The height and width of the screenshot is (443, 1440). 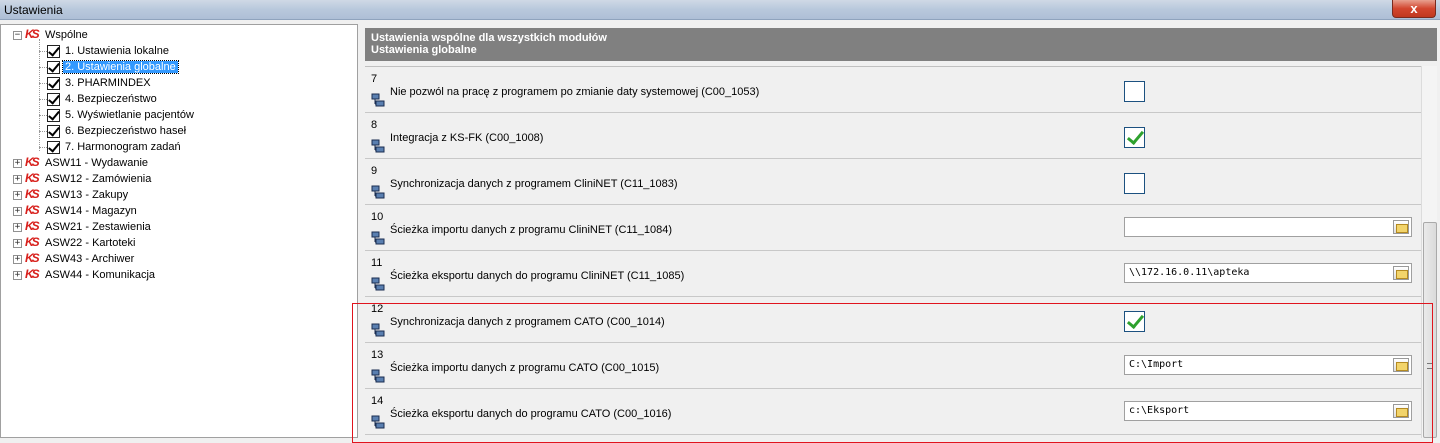 I want to click on tree-node-module: + KS ASW11 - Wydawanie, so click(x=81, y=163).